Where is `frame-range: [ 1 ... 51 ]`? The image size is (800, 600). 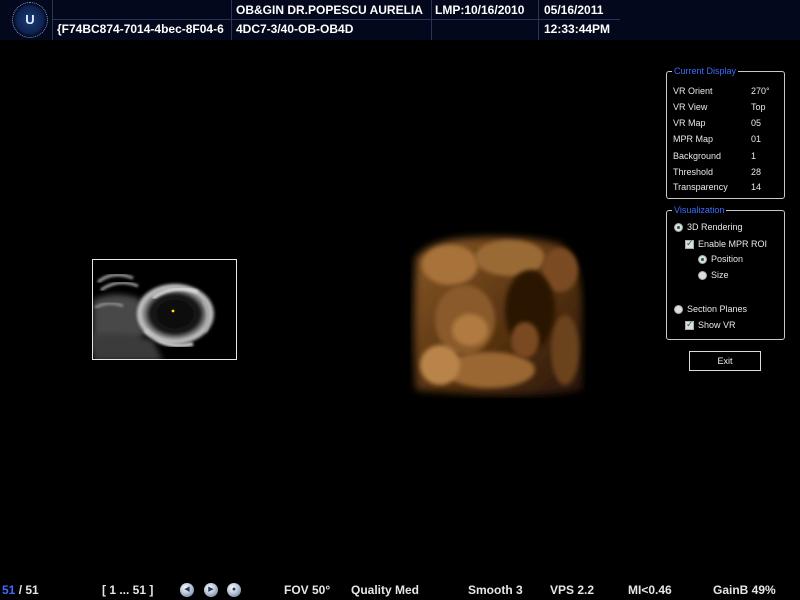
frame-range: [ 1 ... 51 ] is located at coordinates (128, 590).